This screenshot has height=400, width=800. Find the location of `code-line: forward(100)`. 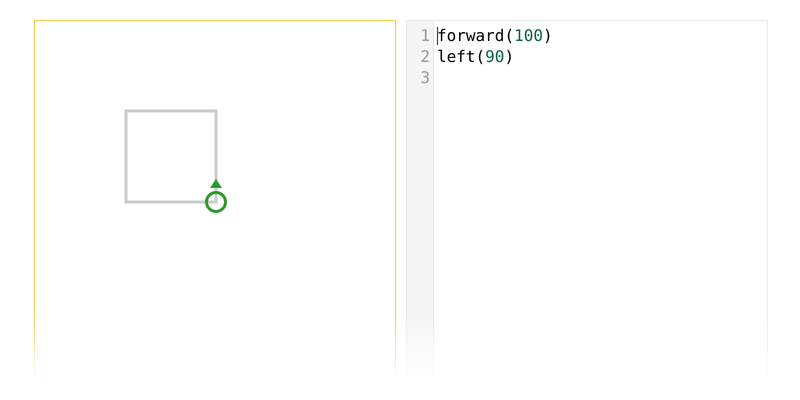

code-line: forward(100) is located at coordinates (495, 35).